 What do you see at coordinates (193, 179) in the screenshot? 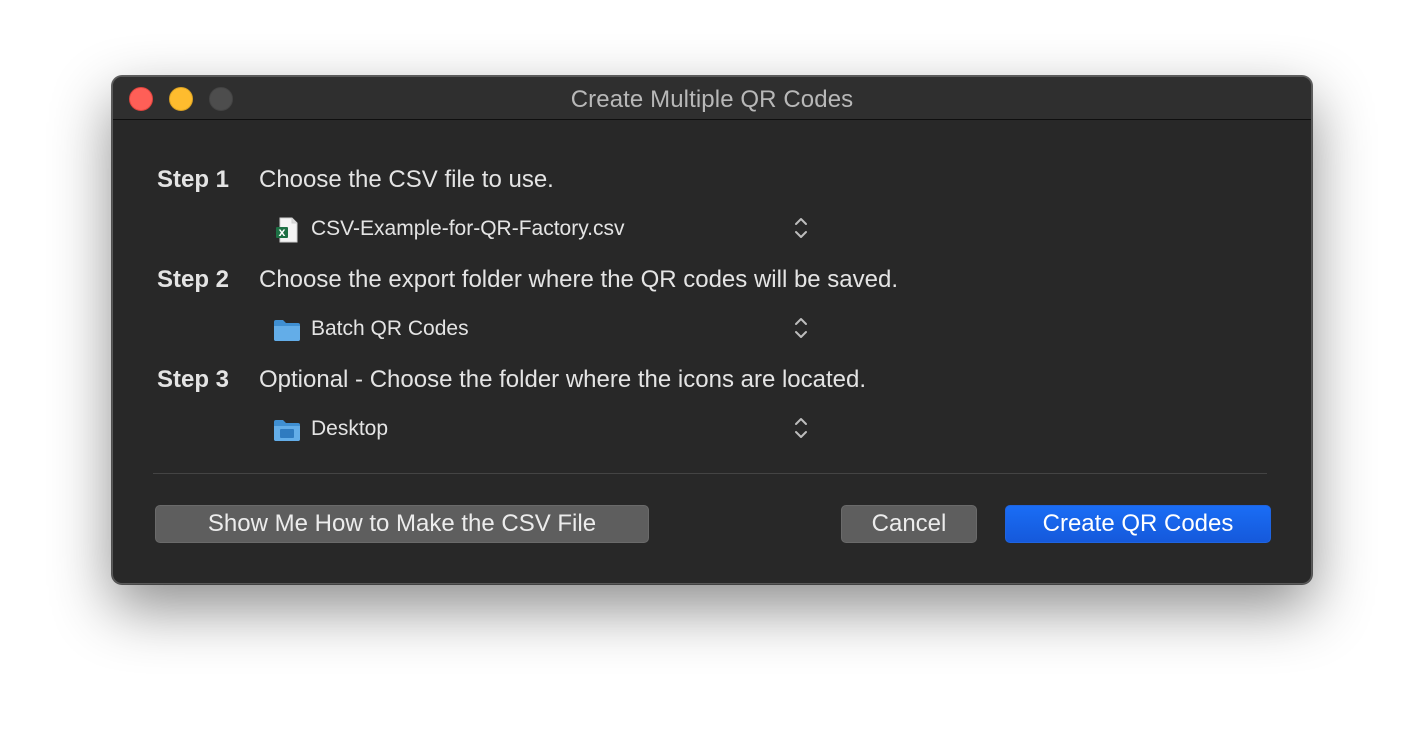
I see `step-1-label: Step 1` at bounding box center [193, 179].